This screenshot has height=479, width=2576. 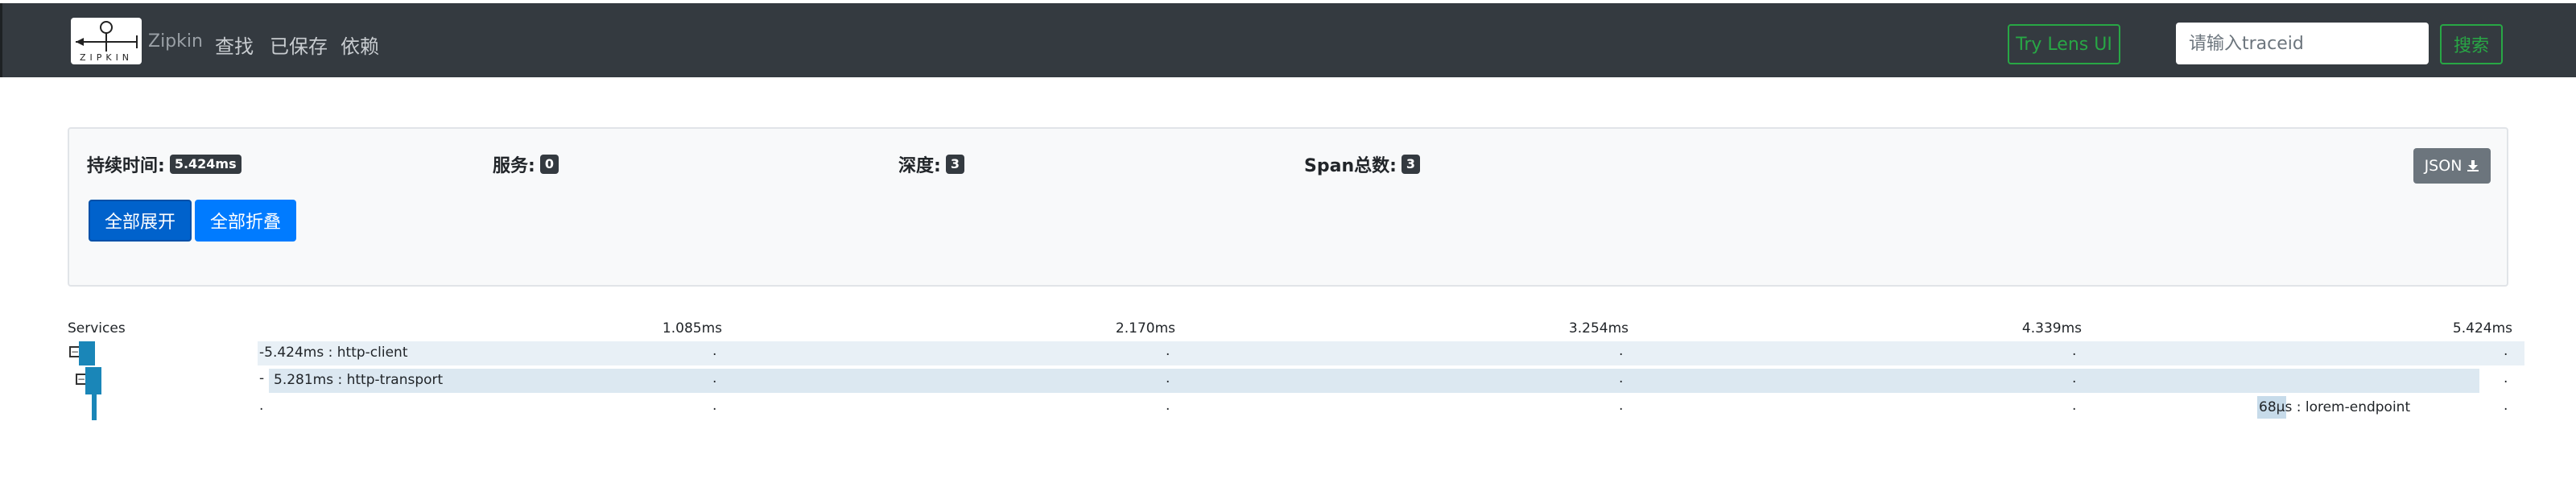 What do you see at coordinates (234, 45) in the screenshot?
I see `nav-find: 查找` at bounding box center [234, 45].